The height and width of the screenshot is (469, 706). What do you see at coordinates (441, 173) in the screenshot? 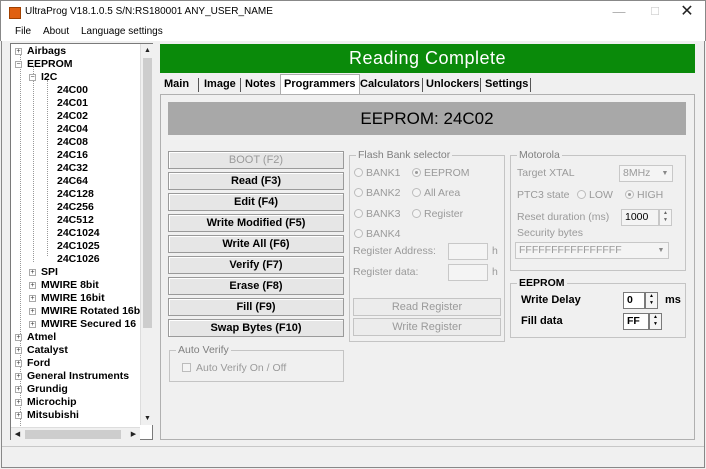
I see `eeprom-radio: EEPROM` at bounding box center [441, 173].